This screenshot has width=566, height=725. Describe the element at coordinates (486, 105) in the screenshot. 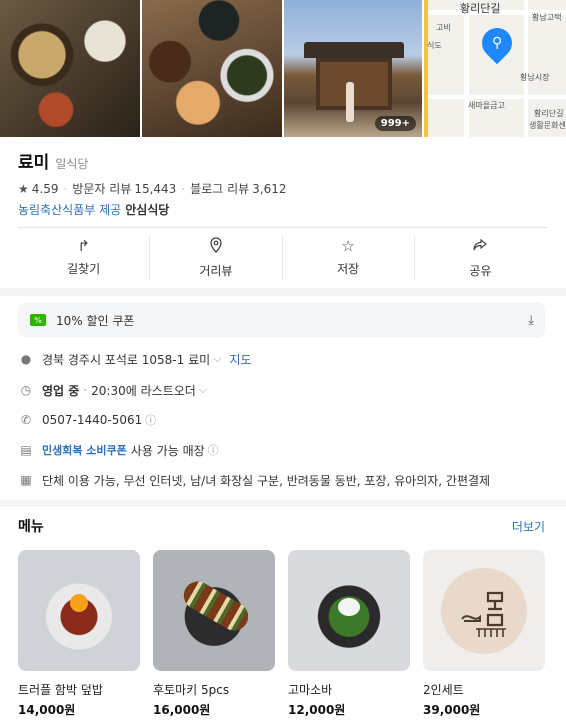

I see `map-label: 새마을금고` at that location.